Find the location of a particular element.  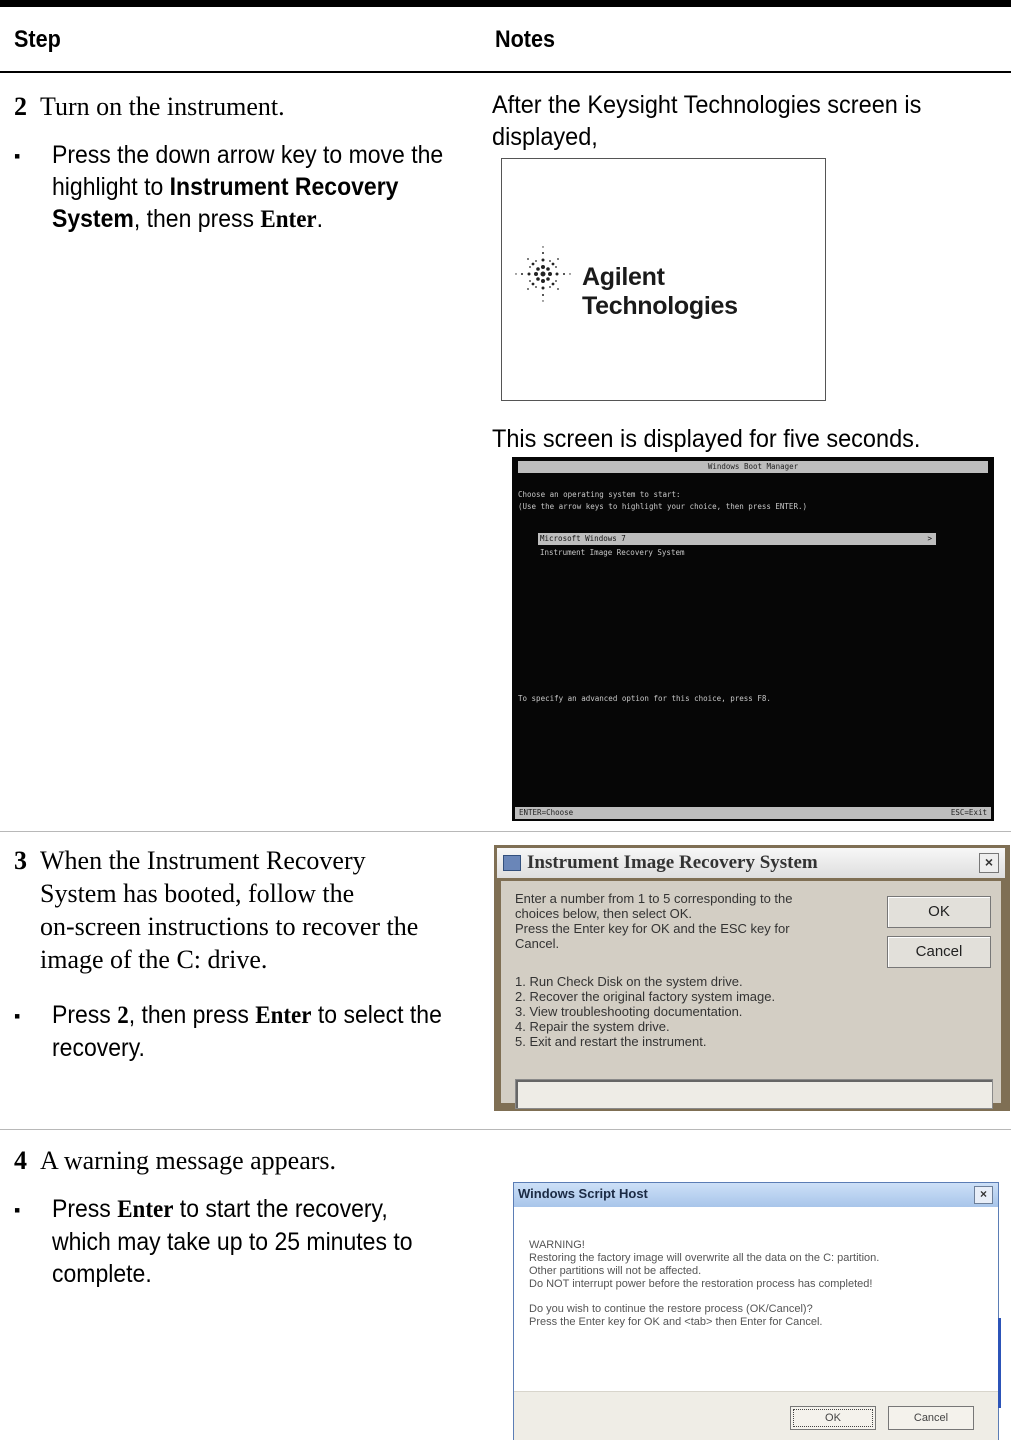

dialog-title: Windows Script Host is located at coordinates (583, 1193).